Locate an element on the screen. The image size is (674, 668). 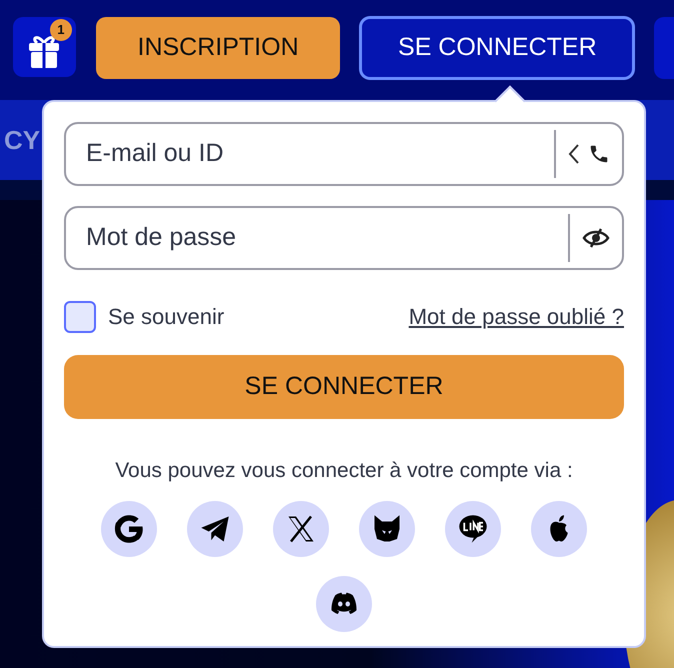
submit-button: SE CONNECTER is located at coordinates (344, 387).